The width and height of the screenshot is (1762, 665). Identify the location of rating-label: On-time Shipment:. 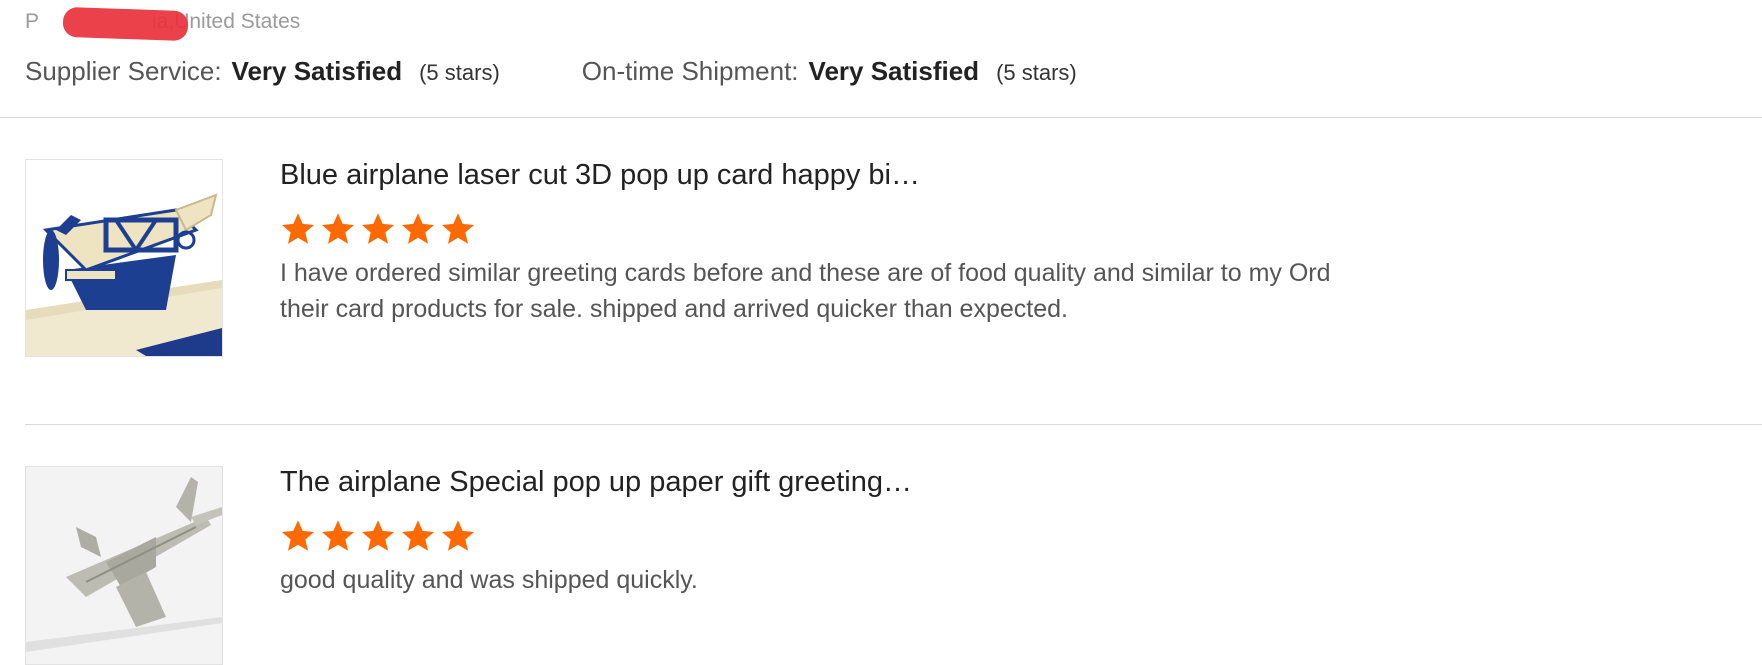
(690, 70).